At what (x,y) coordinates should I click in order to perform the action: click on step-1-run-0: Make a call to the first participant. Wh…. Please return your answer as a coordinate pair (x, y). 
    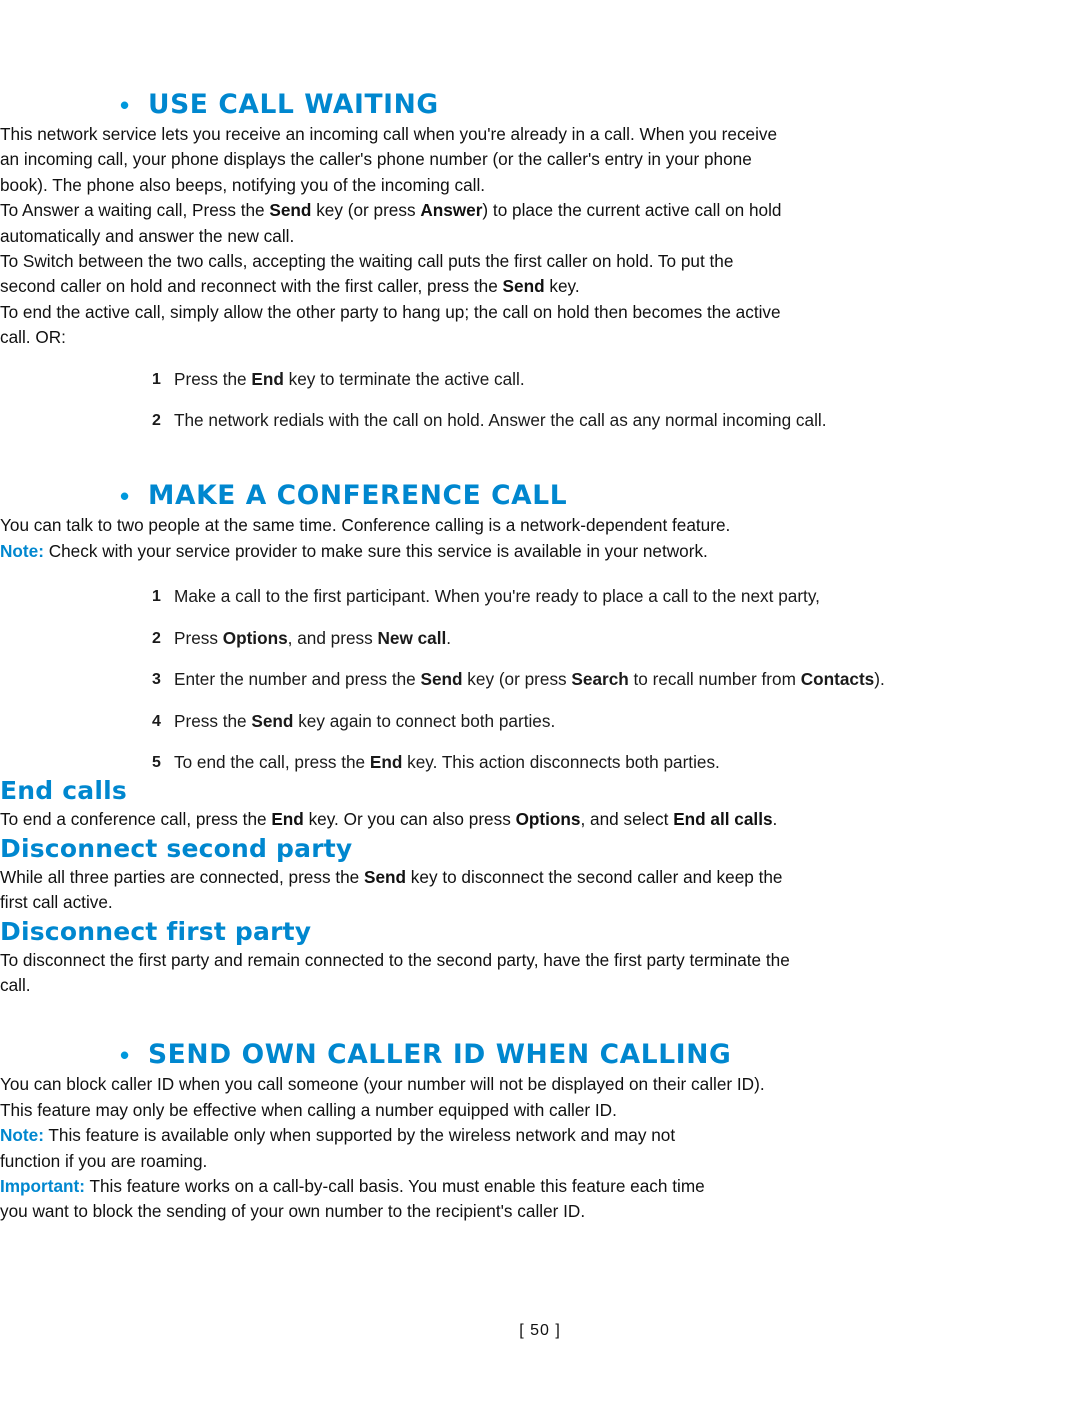
    Looking at the image, I should click on (497, 596).